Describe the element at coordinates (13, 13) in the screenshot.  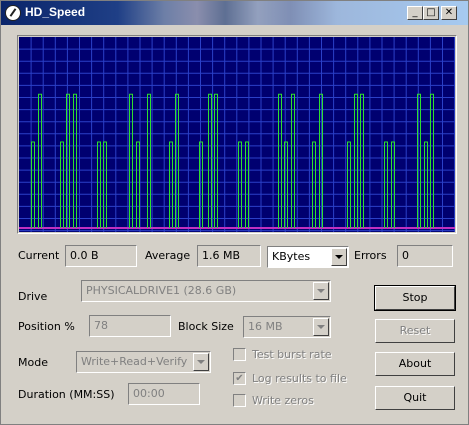
I see `app-icon` at that location.